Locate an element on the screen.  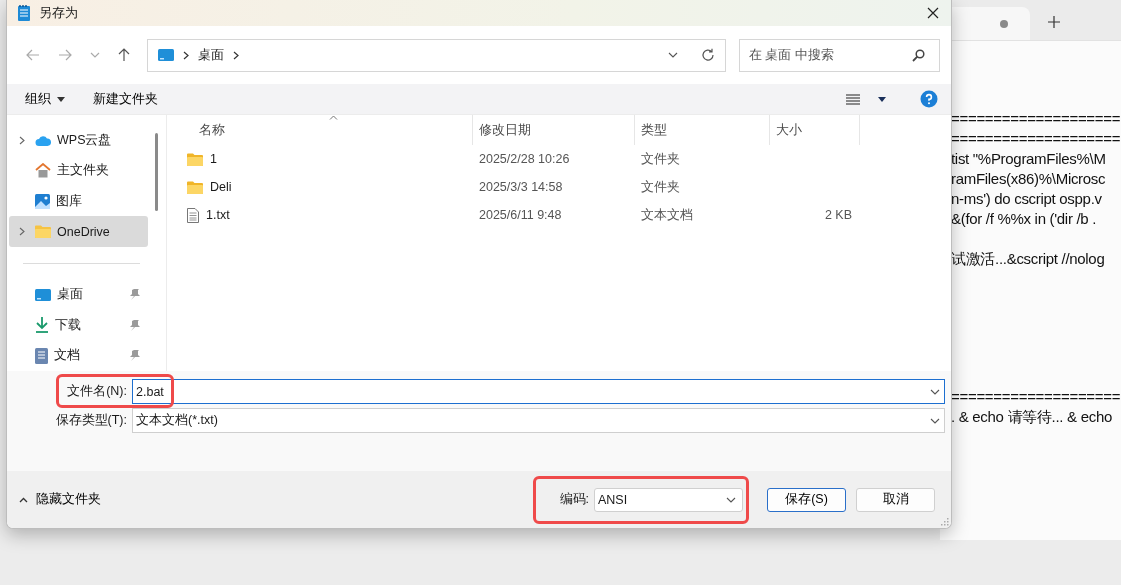
cancel-button: 取消 is located at coordinates (895, 499).